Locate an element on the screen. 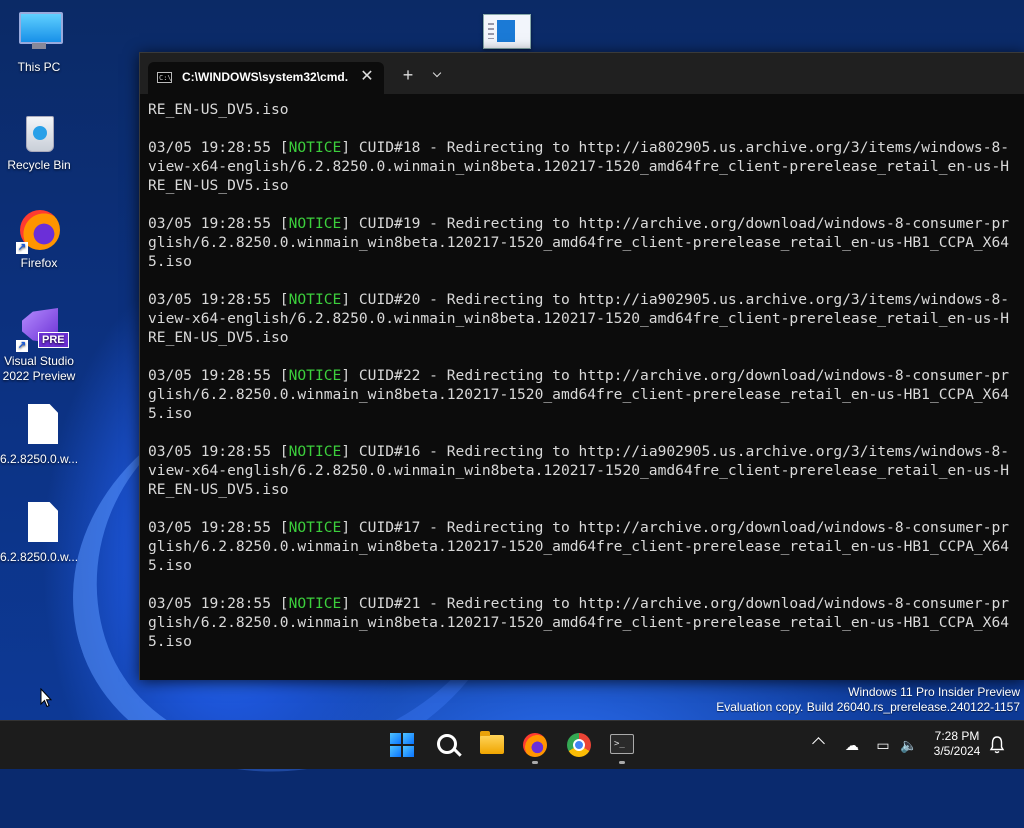  taskbar-clock: 7:28 PM 3/5/2024 is located at coordinates (957, 744).